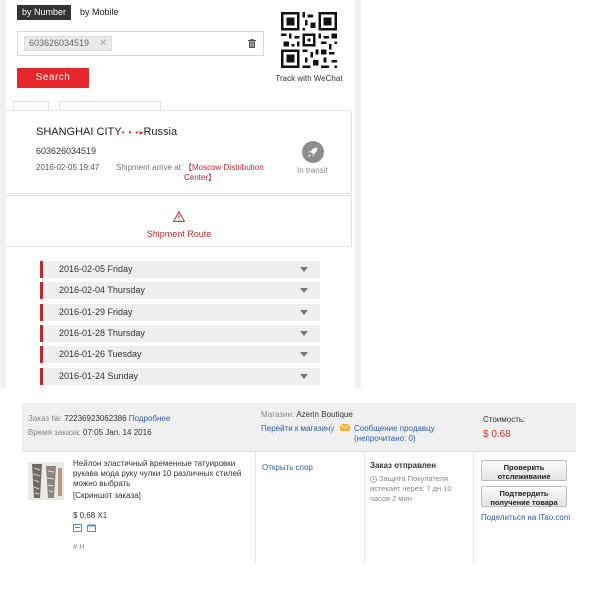 Image resolution: width=600 pixels, height=594 pixels. I want to click on separator, so click(331, 427).